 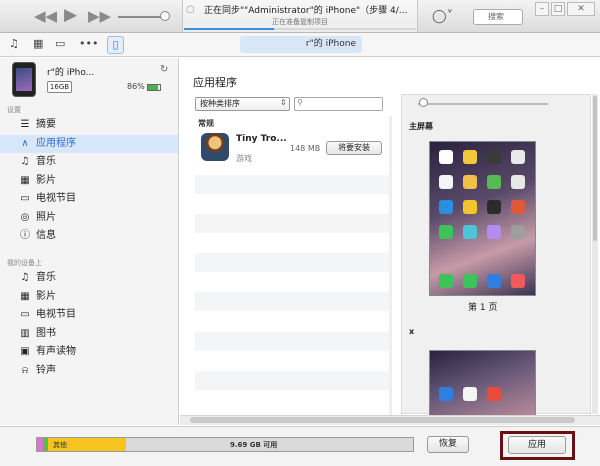 What do you see at coordinates (483, 104) in the screenshot?
I see `zoom-slider` at bounding box center [483, 104].